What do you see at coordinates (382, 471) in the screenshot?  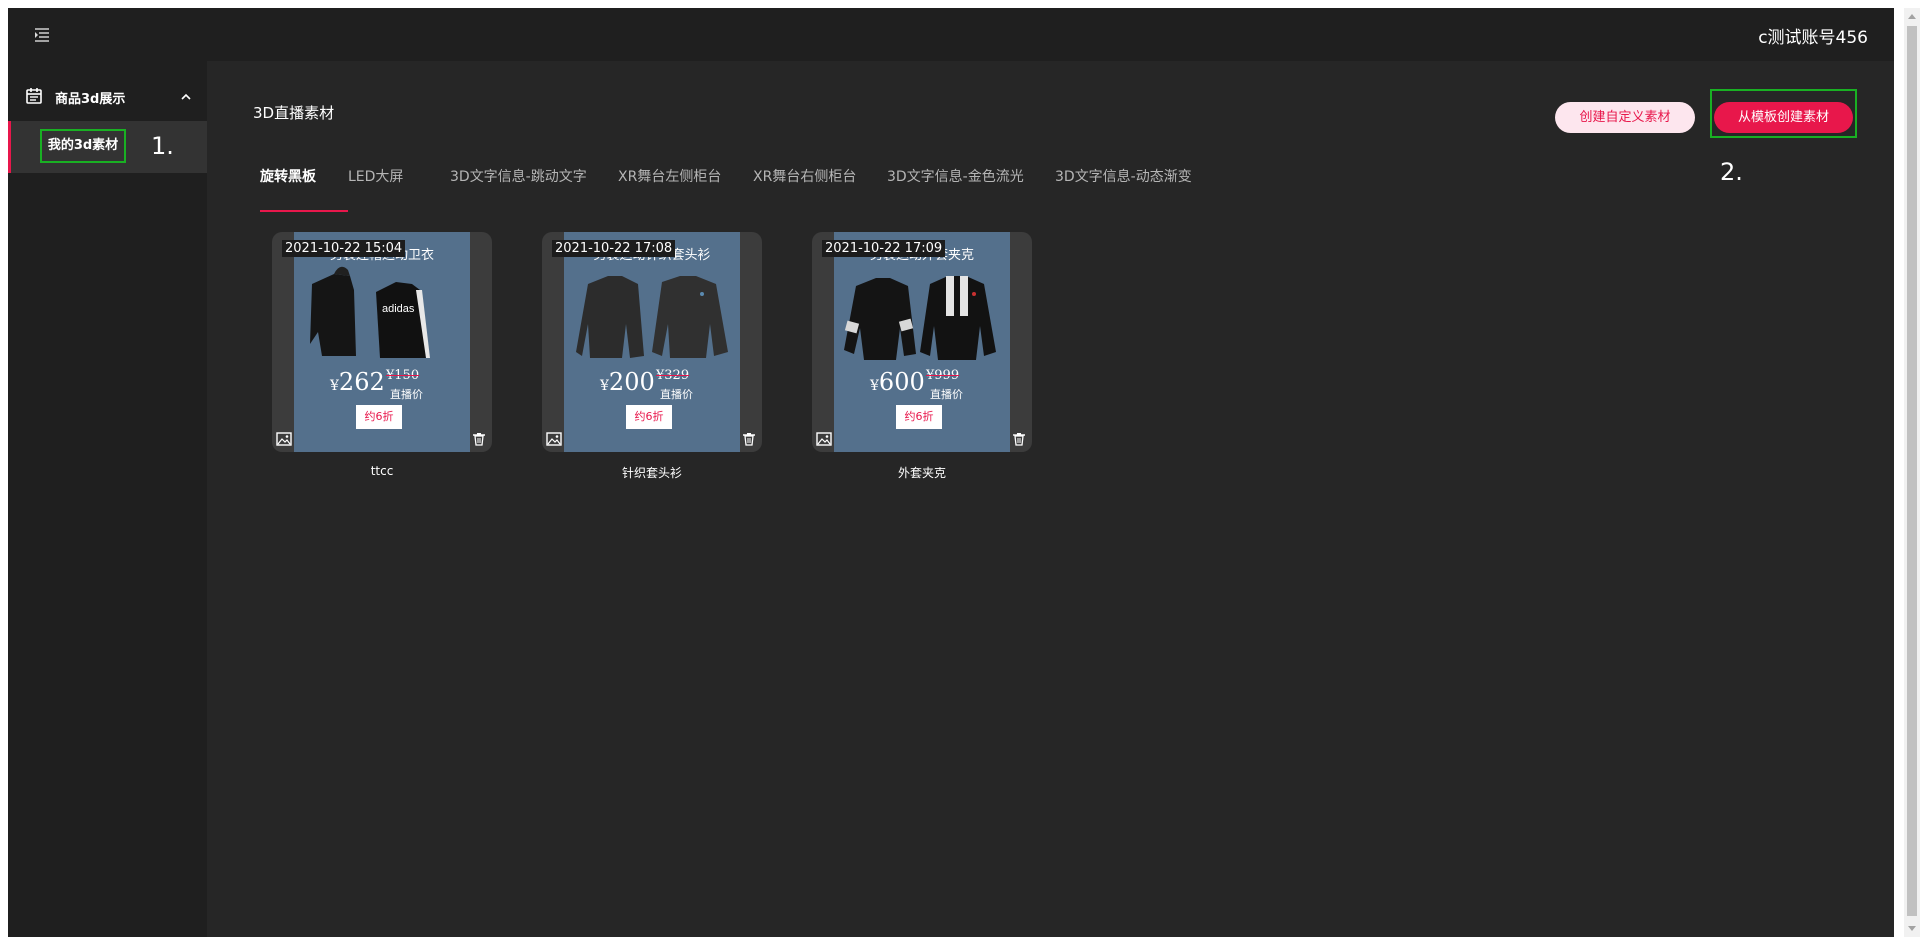 I see `card-name: ttcc` at bounding box center [382, 471].